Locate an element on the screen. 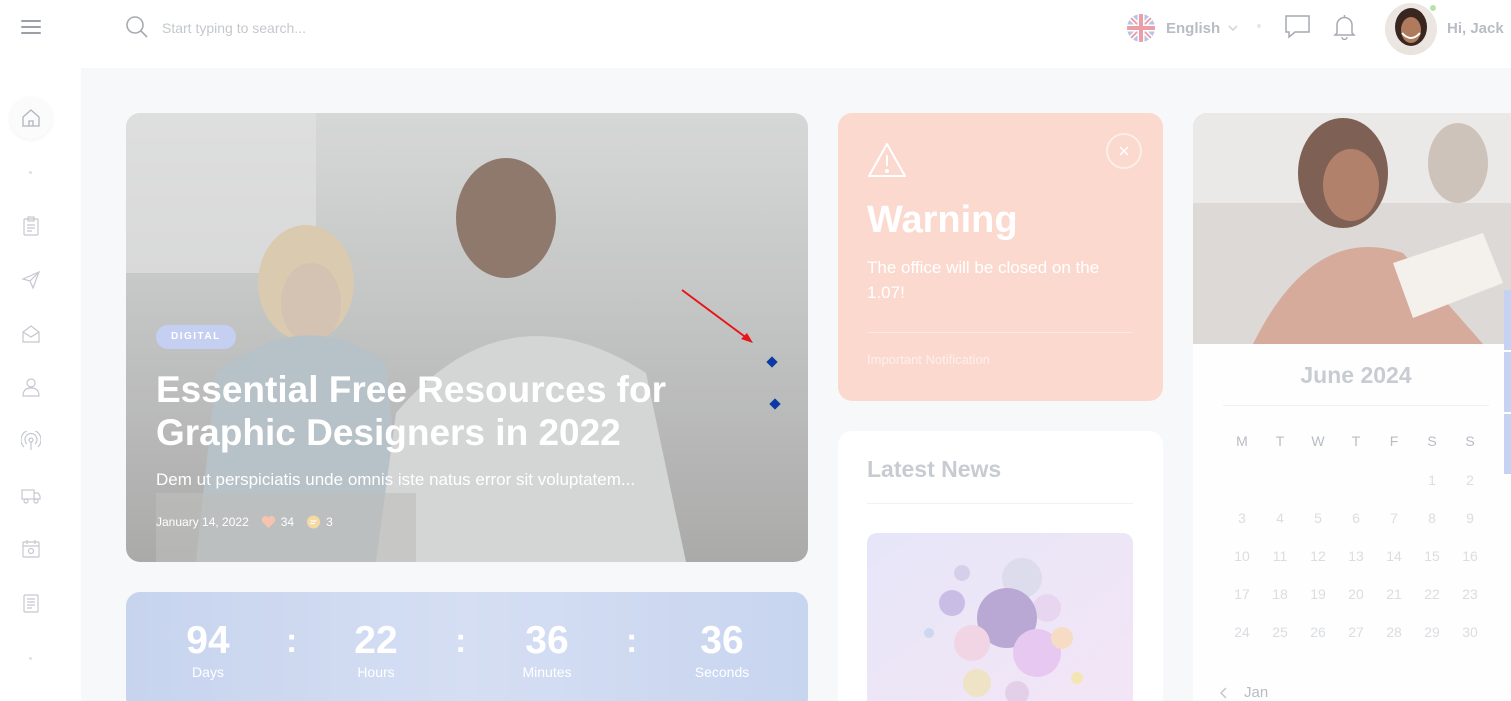 This screenshot has height=701, width=1511. calendar-day: 15 is located at coordinates (1432, 556).